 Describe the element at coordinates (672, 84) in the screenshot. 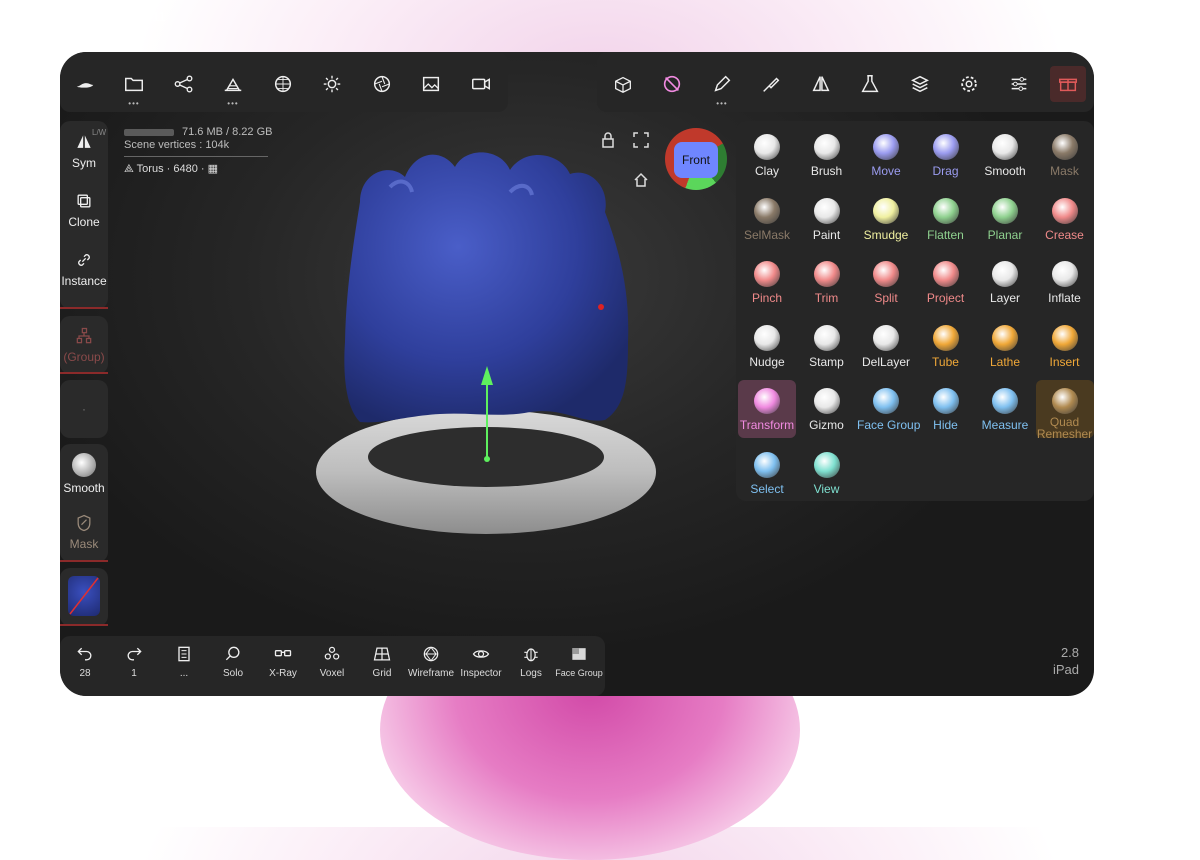

I see `transform-tool-icon` at that location.